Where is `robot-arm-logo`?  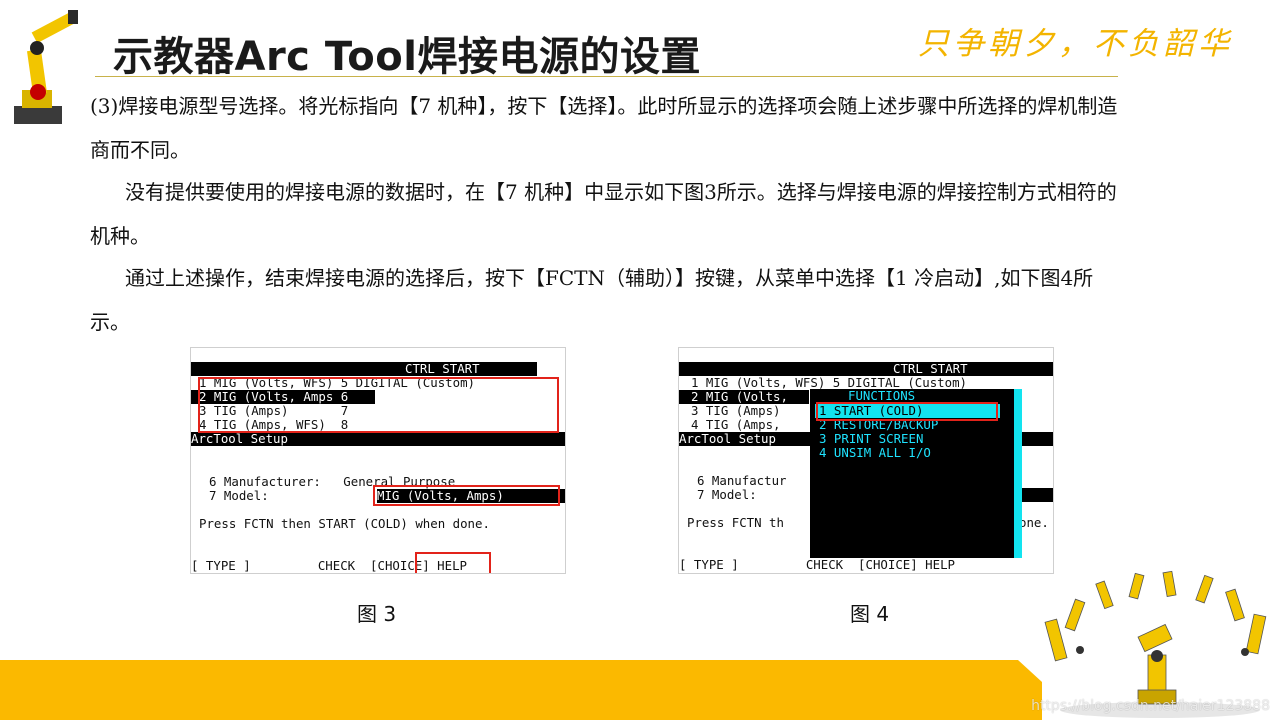
robot-arm-logo is located at coordinates (46, 67).